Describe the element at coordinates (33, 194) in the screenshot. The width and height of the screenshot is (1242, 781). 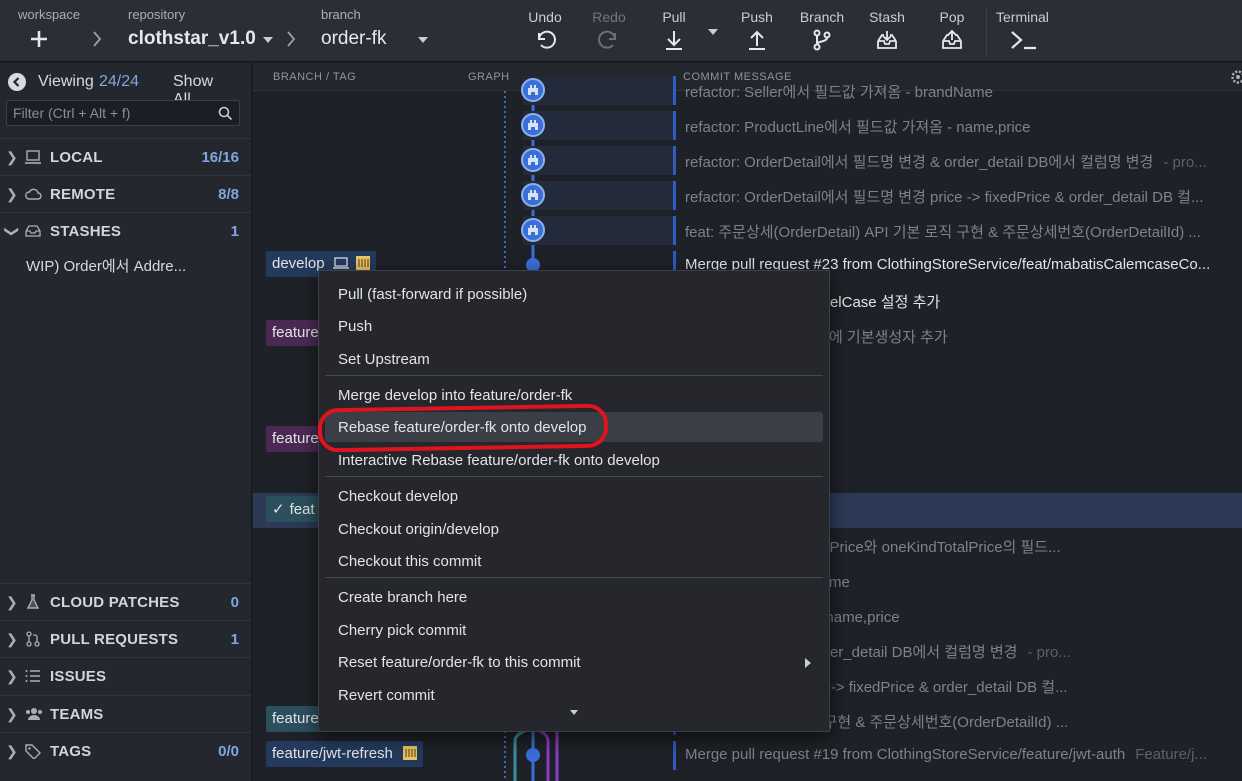
I see `cloud-icon` at that location.